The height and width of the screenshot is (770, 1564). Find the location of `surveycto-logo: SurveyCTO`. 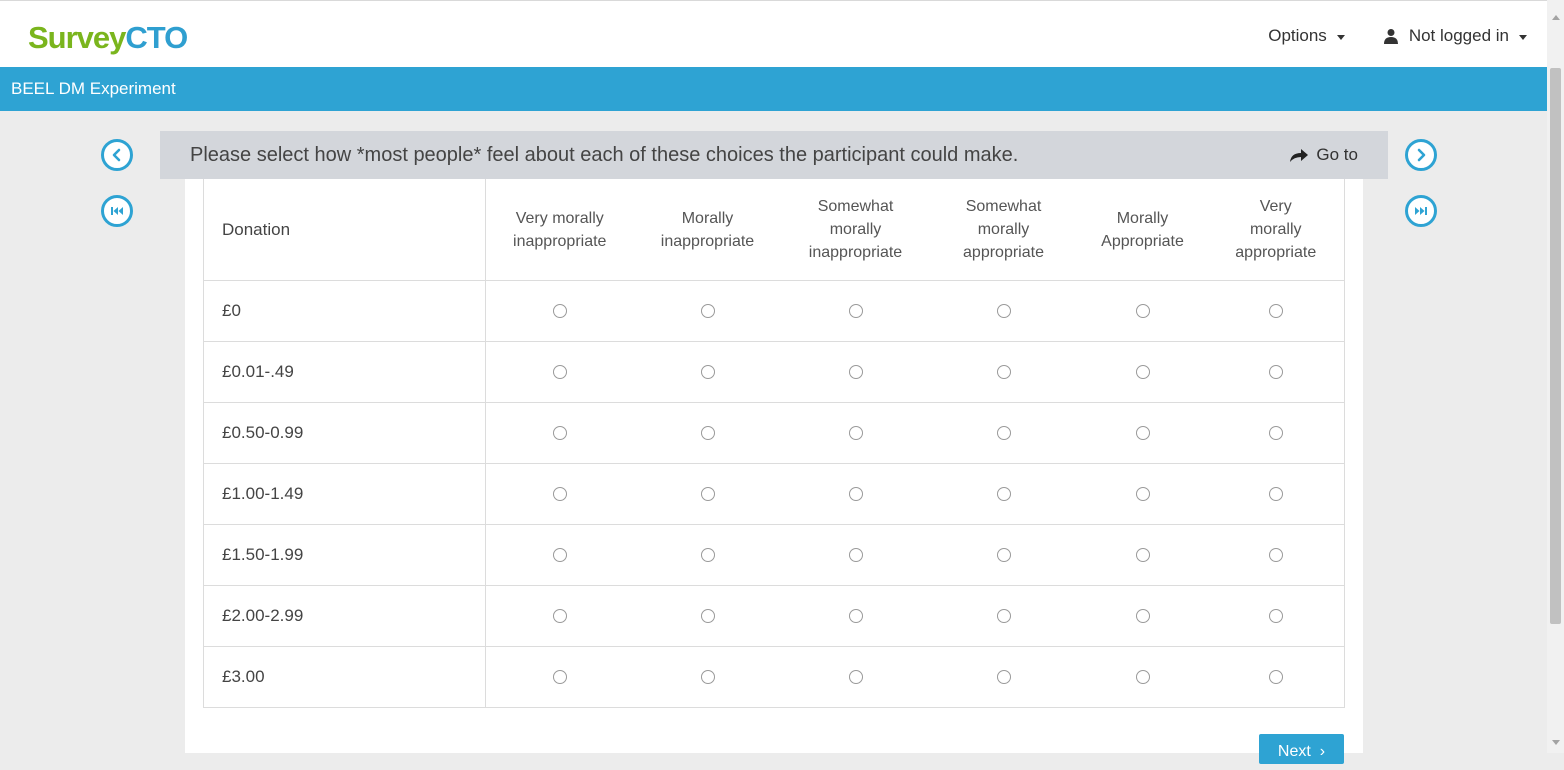

surveycto-logo: SurveyCTO is located at coordinates (108, 38).